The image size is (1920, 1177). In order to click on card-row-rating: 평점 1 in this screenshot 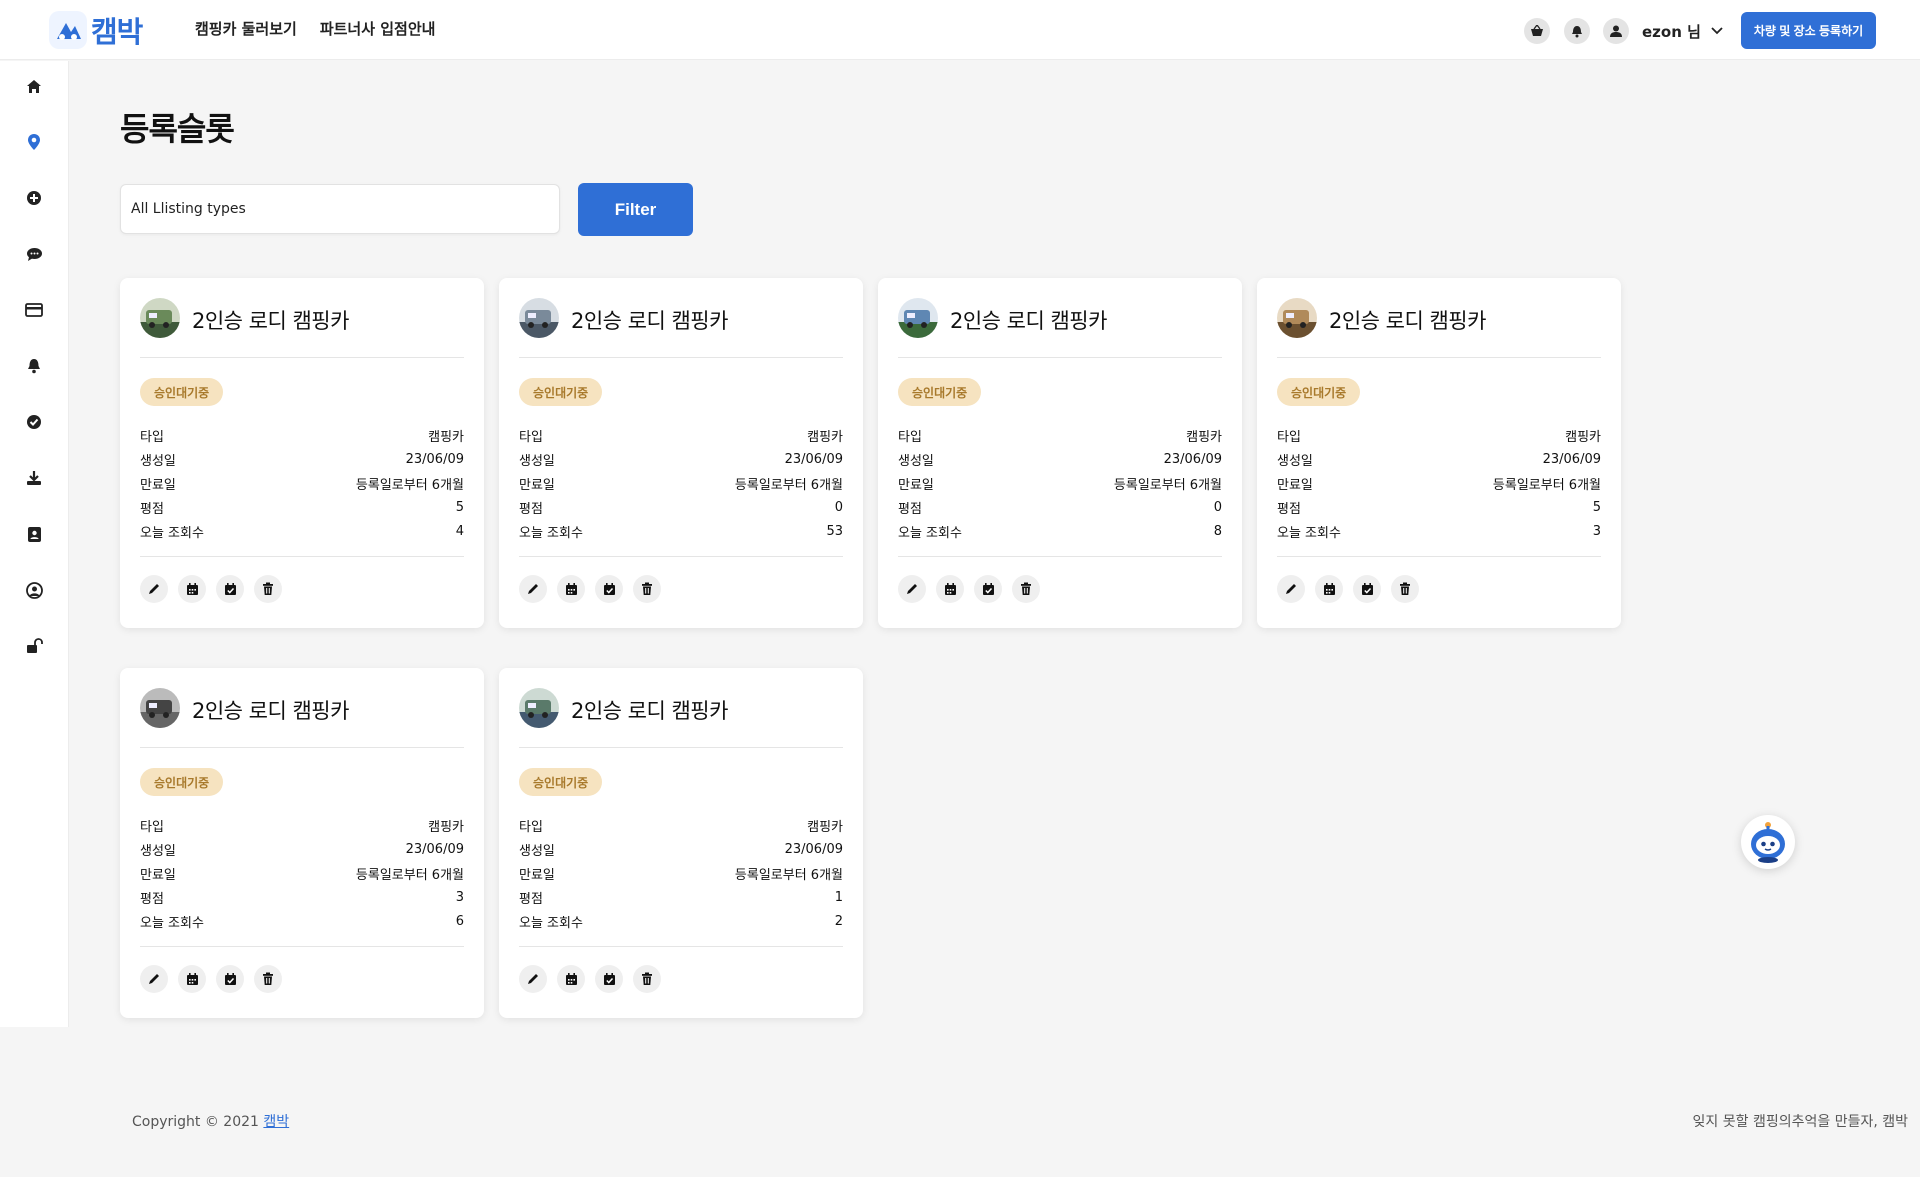, I will do `click(681, 897)`.